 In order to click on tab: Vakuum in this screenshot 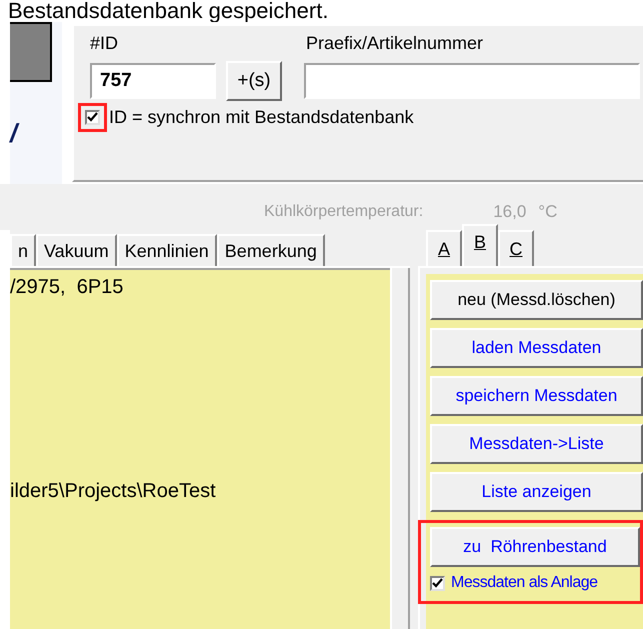, I will do `click(76, 250)`.